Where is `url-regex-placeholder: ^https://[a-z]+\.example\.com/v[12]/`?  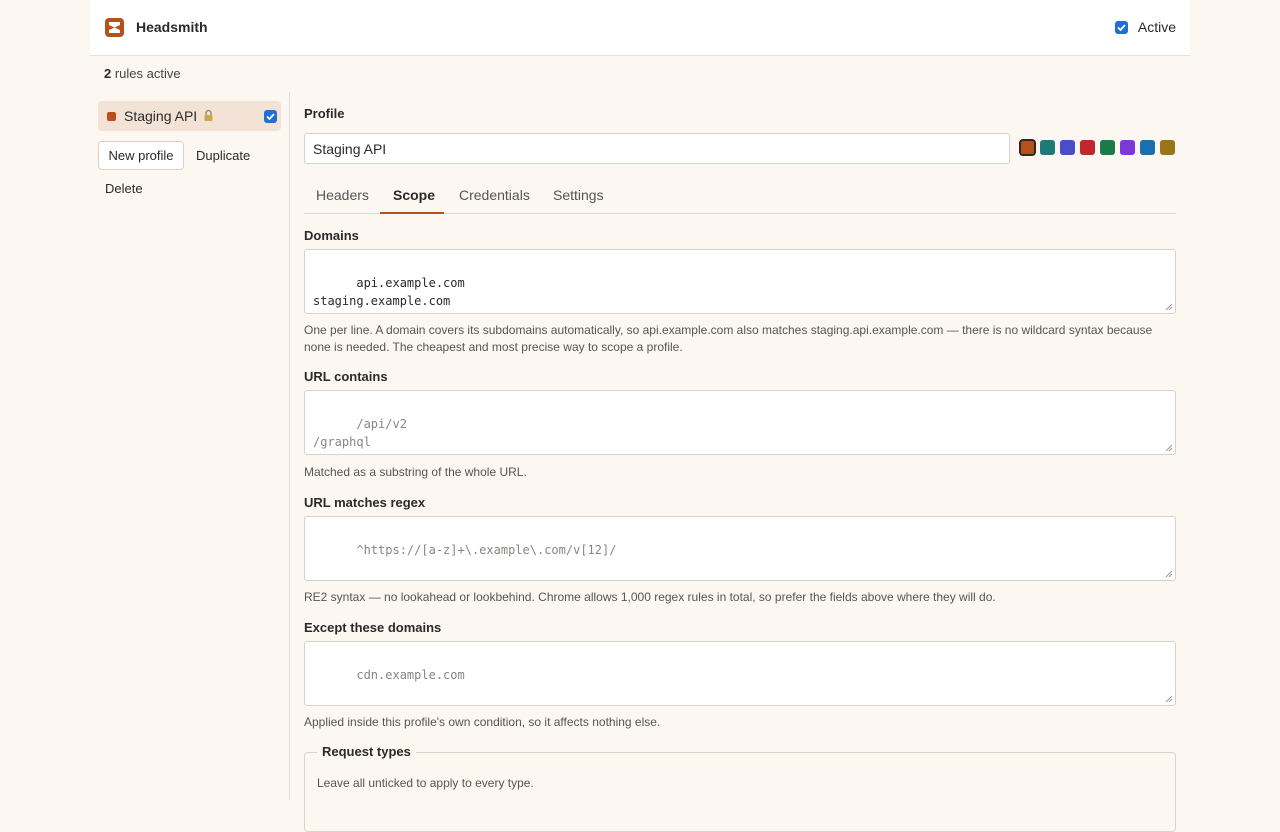 url-regex-placeholder: ^https://[a-z]+\.example\.com/v[12]/ is located at coordinates (486, 550).